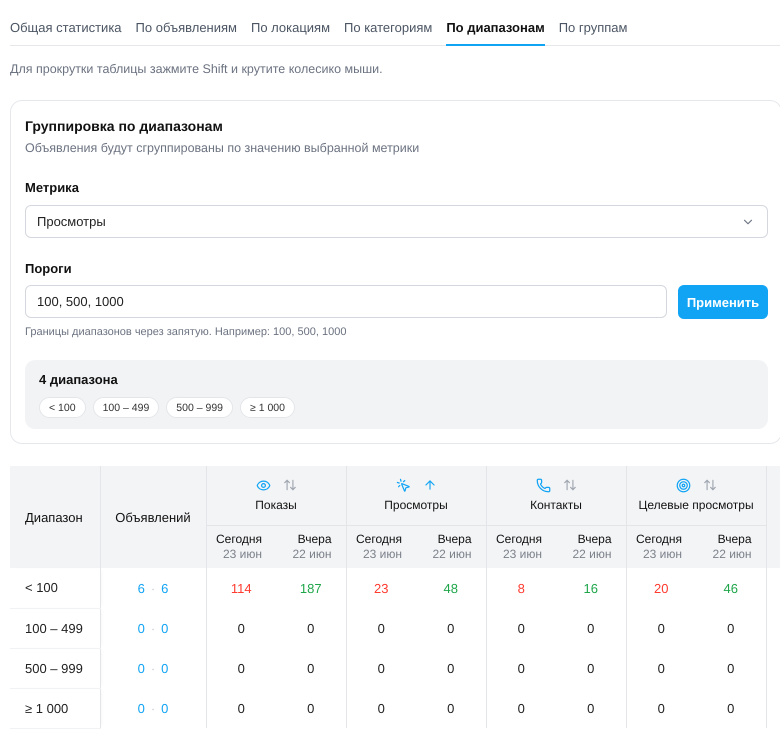 The height and width of the screenshot is (729, 780). What do you see at coordinates (263, 485) in the screenshot?
I see `eye-icon` at bounding box center [263, 485].